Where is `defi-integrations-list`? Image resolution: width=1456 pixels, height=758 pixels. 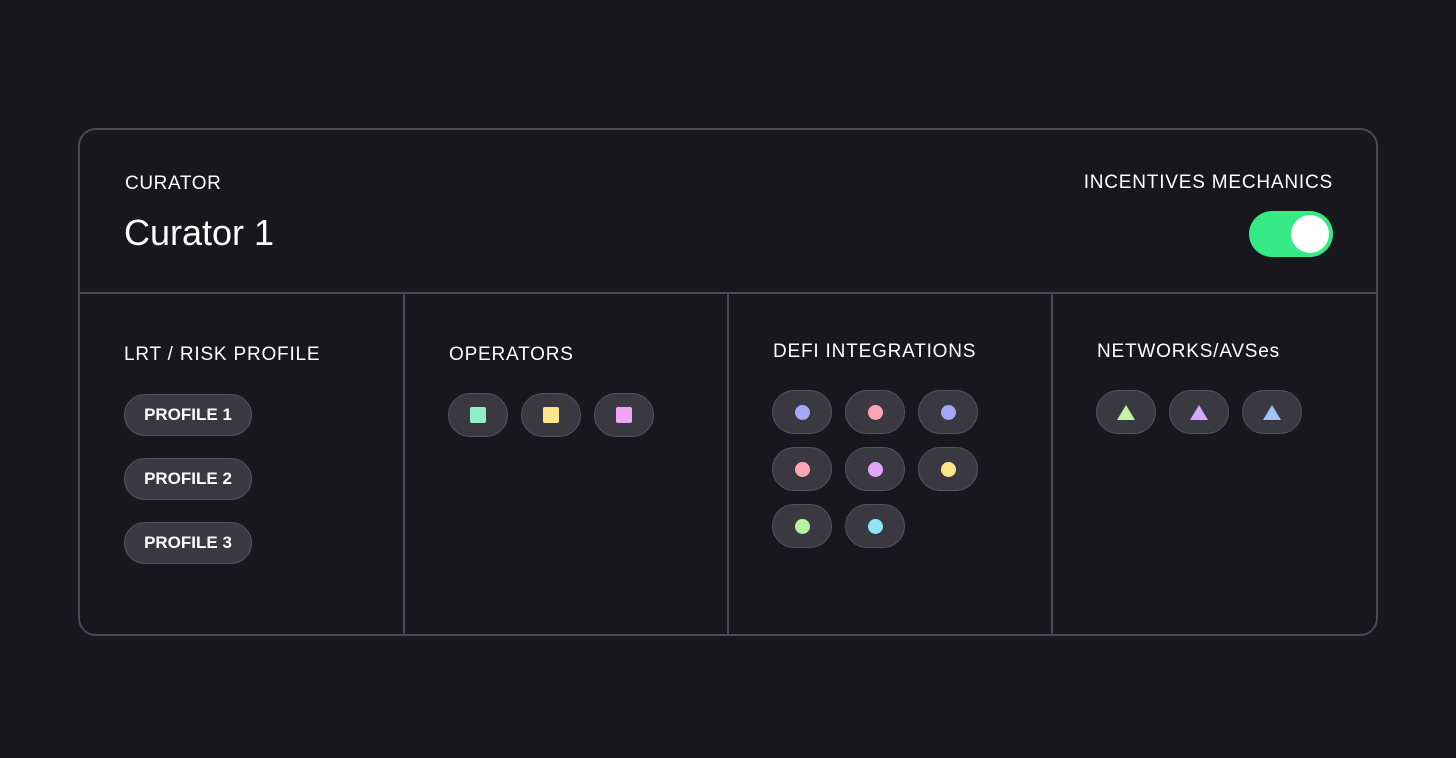
defi-integrations-list is located at coordinates (875, 469).